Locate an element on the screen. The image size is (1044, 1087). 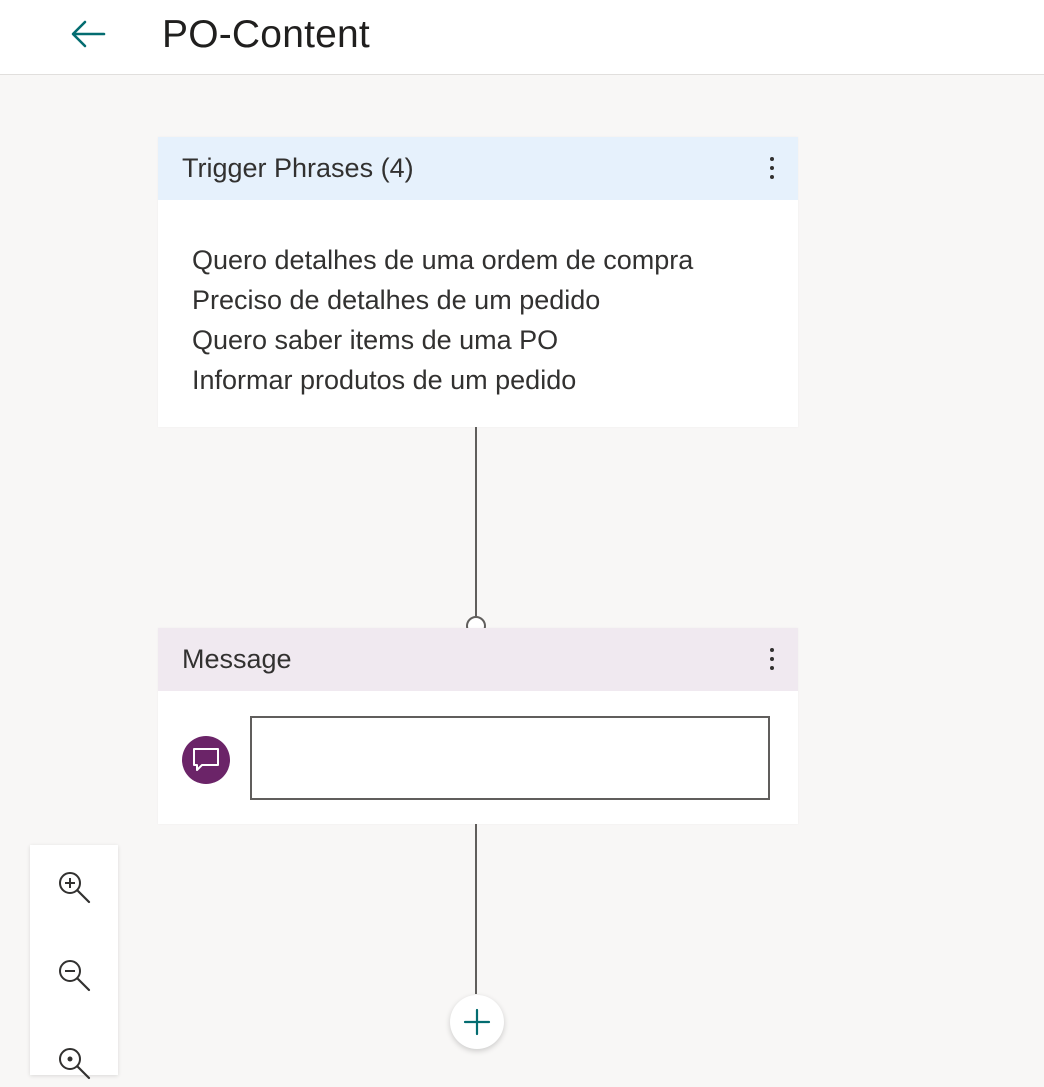
zoom-in-icon is located at coordinates (75, 888).